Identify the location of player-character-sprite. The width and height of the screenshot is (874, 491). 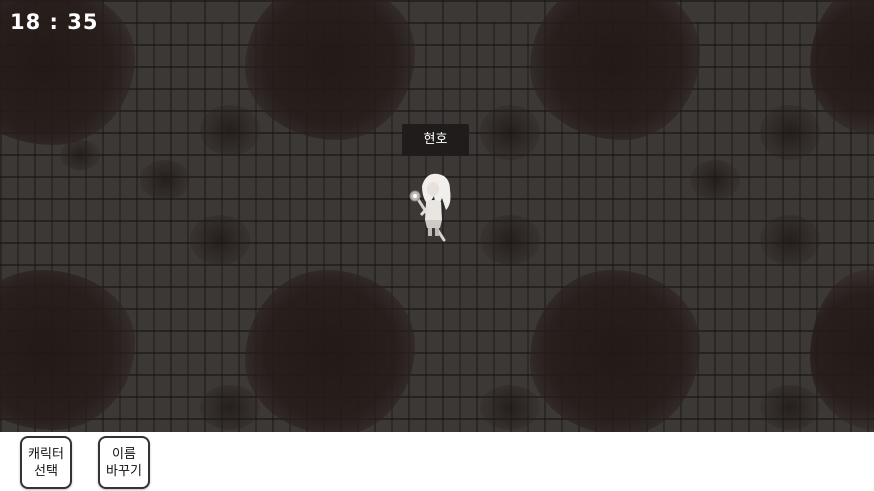
(433, 207).